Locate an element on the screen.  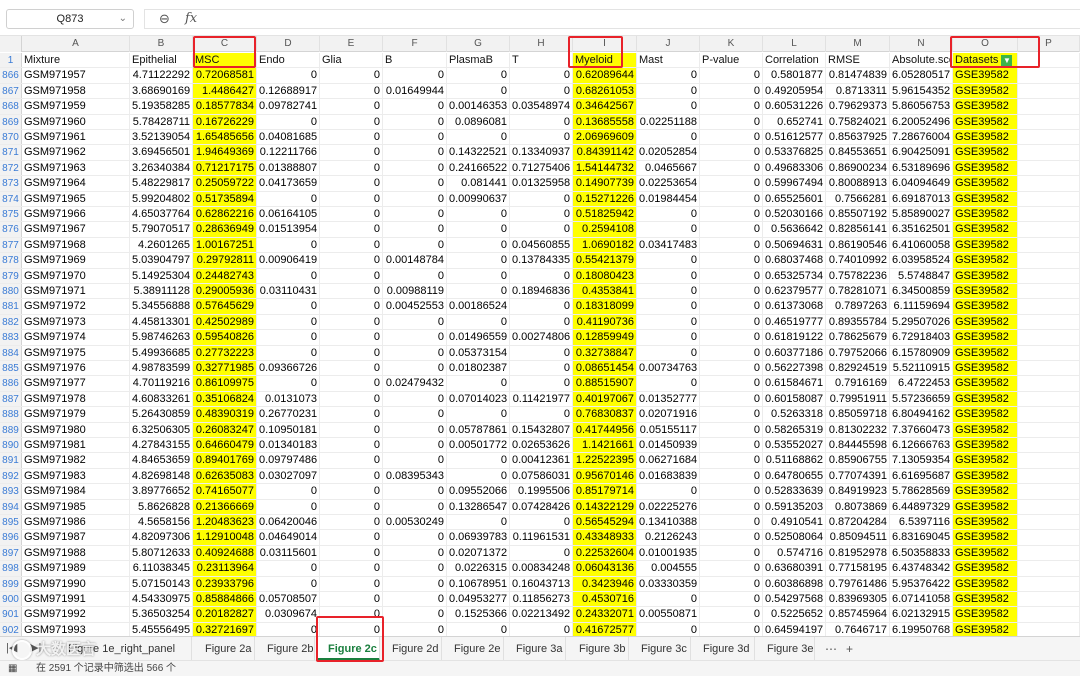
table-cell: 0.04173659 is located at coordinates (288, 183).